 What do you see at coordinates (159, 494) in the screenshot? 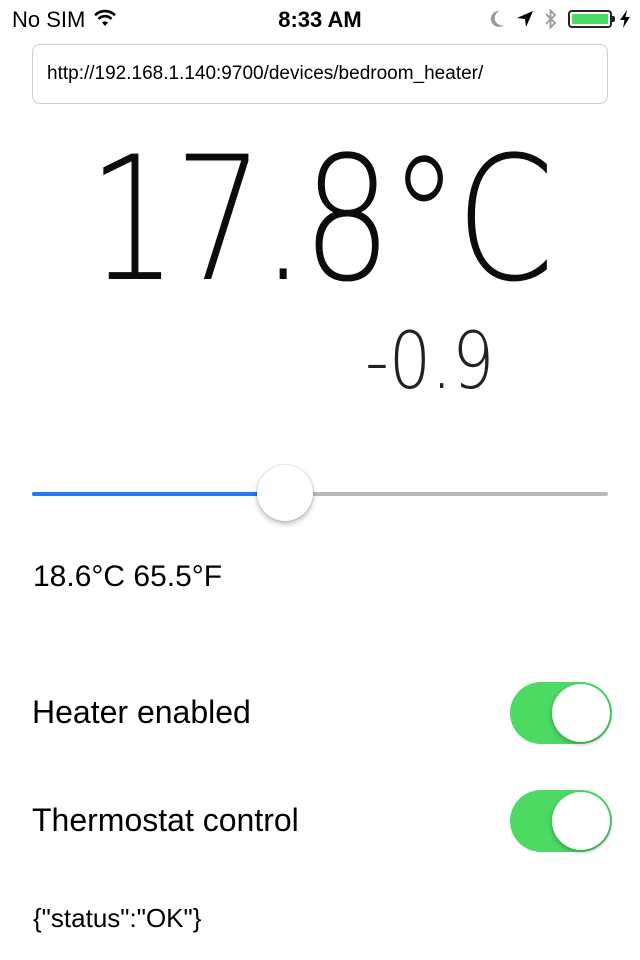
I see `slider-fill` at bounding box center [159, 494].